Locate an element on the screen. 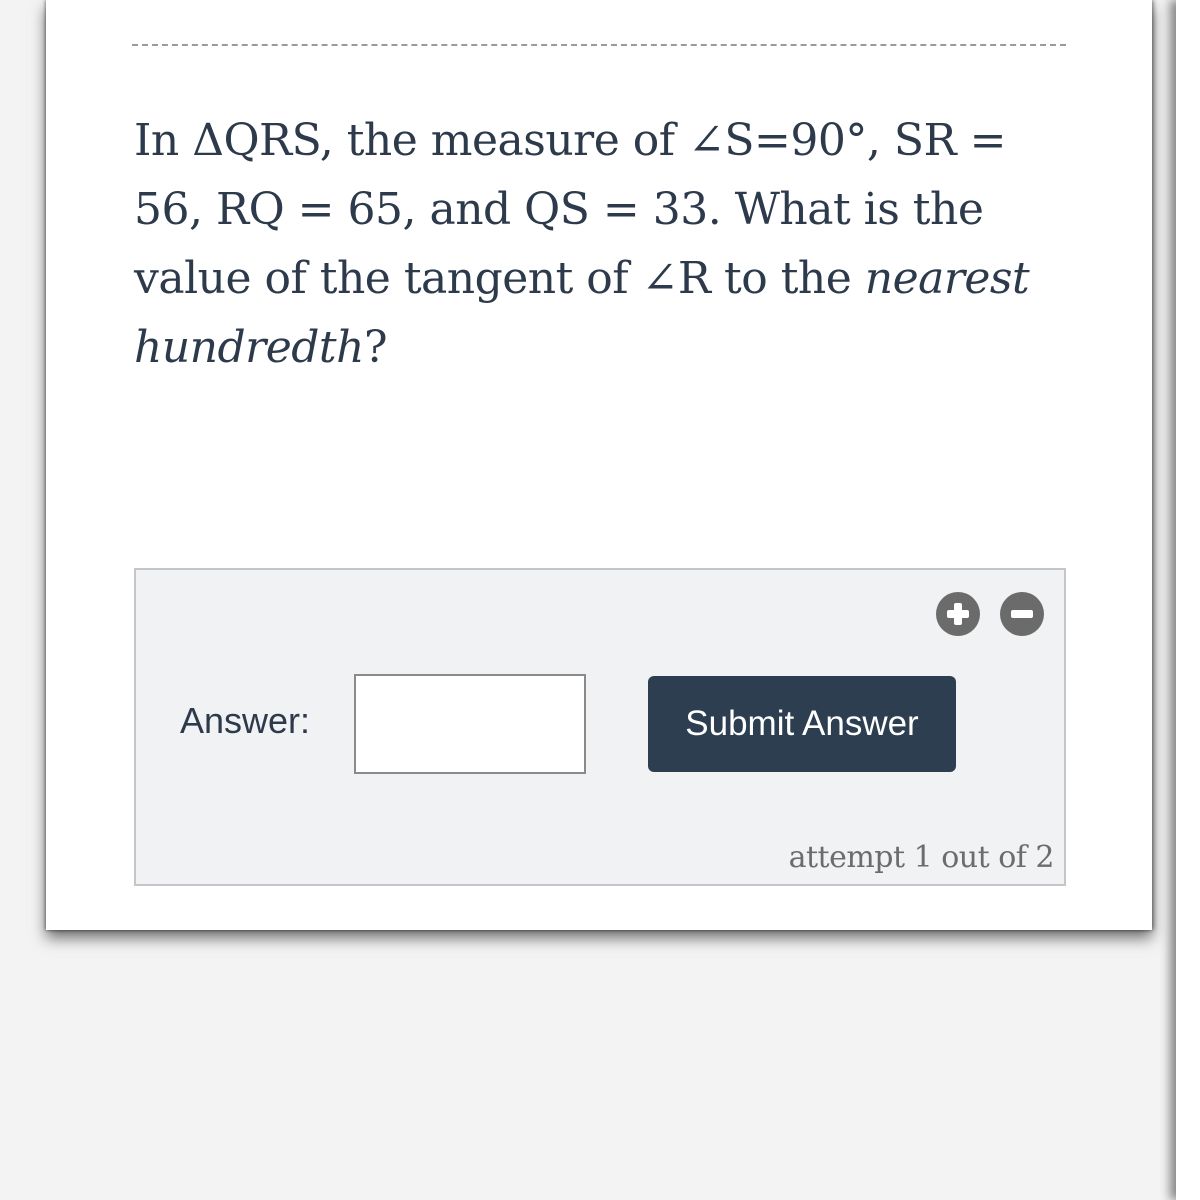 The width and height of the screenshot is (1200, 1200). minus-circle-icon is located at coordinates (1022, 614).